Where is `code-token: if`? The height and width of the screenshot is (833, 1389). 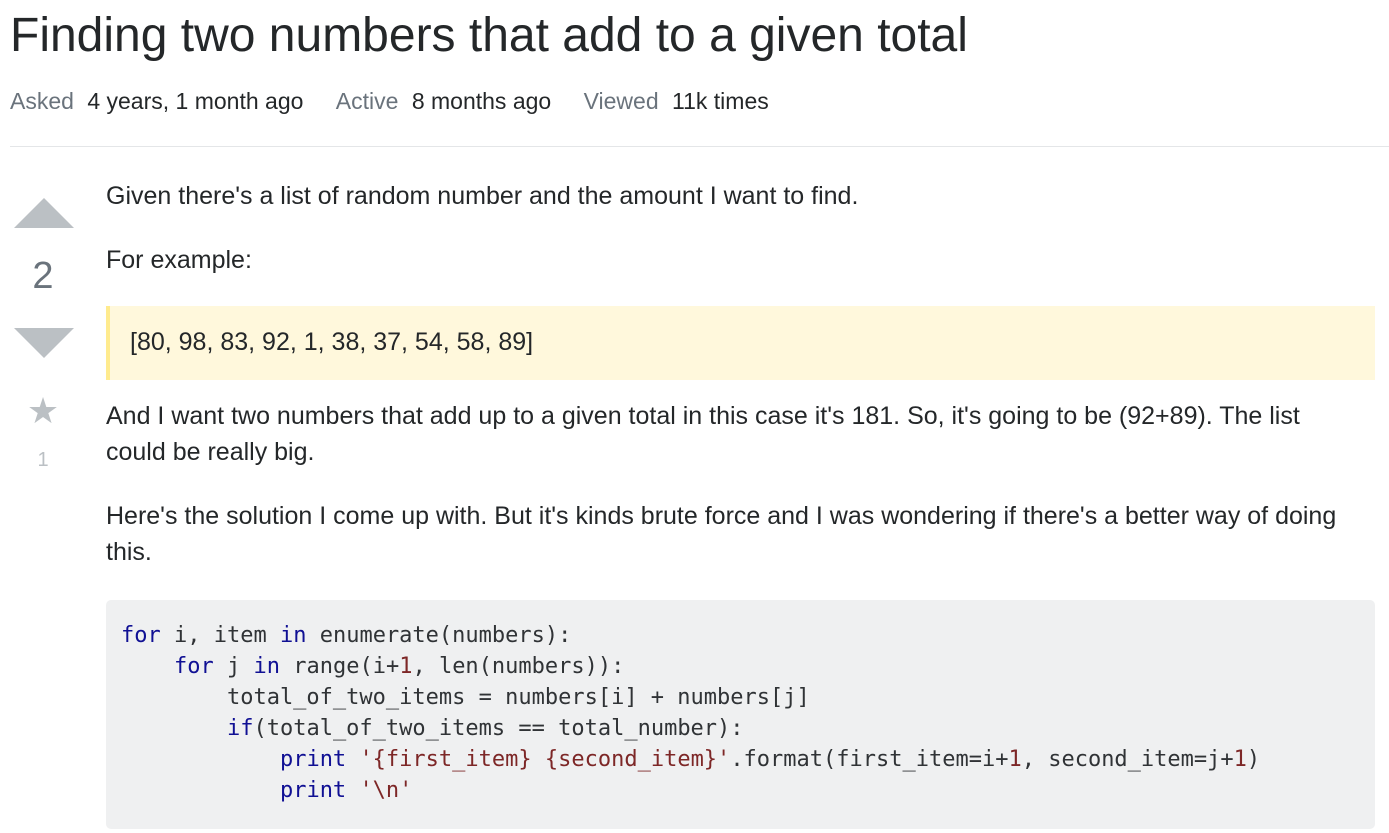
code-token: if is located at coordinates (240, 728).